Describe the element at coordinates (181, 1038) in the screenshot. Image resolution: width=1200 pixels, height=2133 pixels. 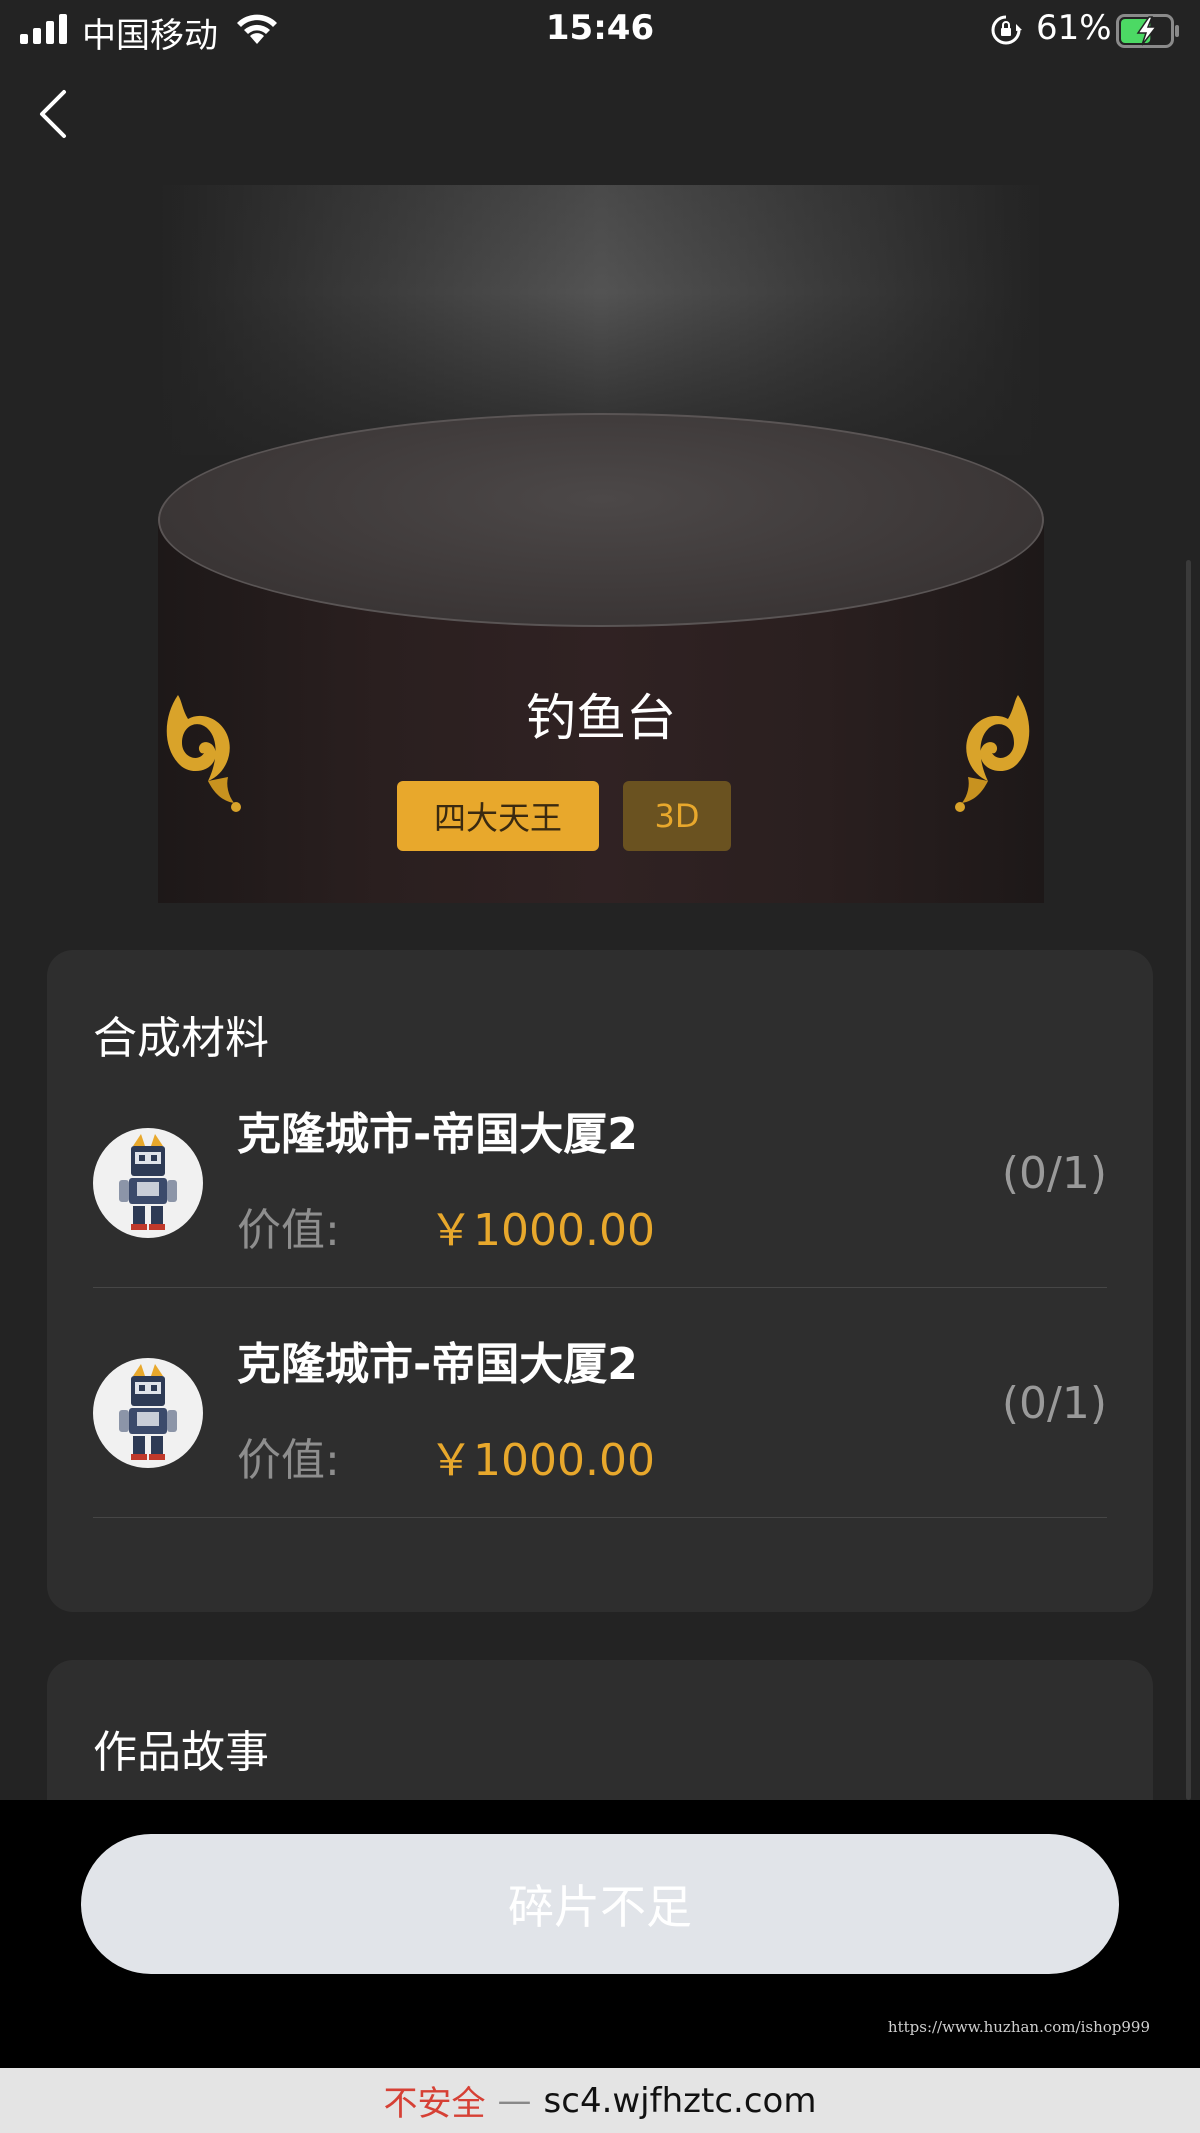
I see `materials-heading: 合成材料` at that location.